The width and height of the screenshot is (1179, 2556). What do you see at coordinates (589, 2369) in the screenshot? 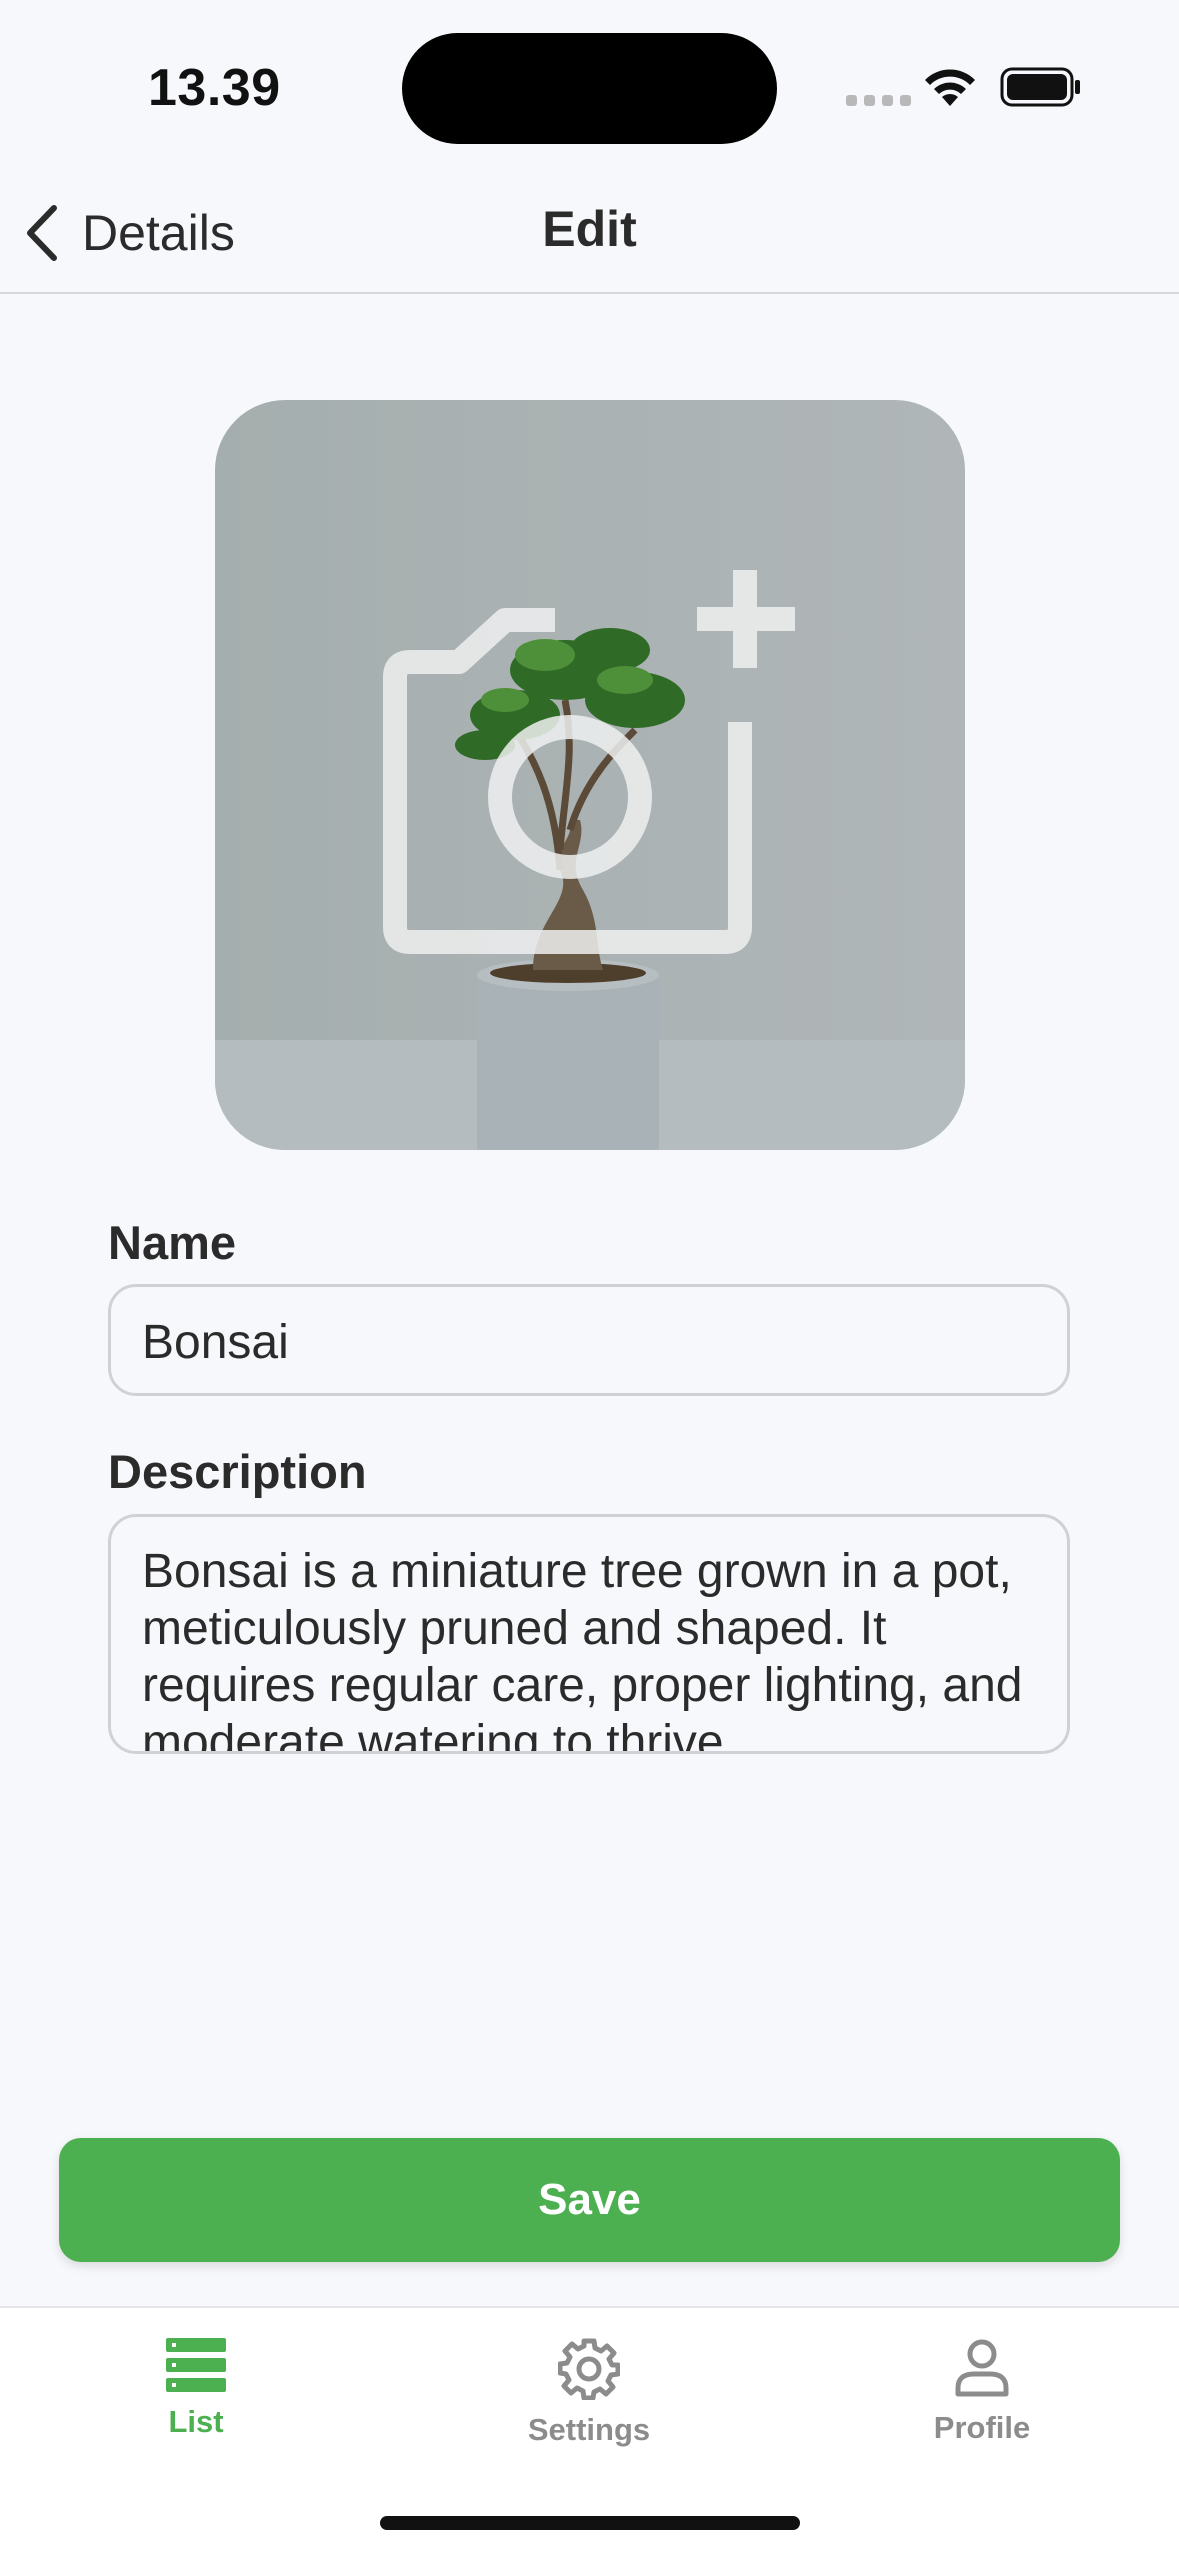
I see `gear-icon` at bounding box center [589, 2369].